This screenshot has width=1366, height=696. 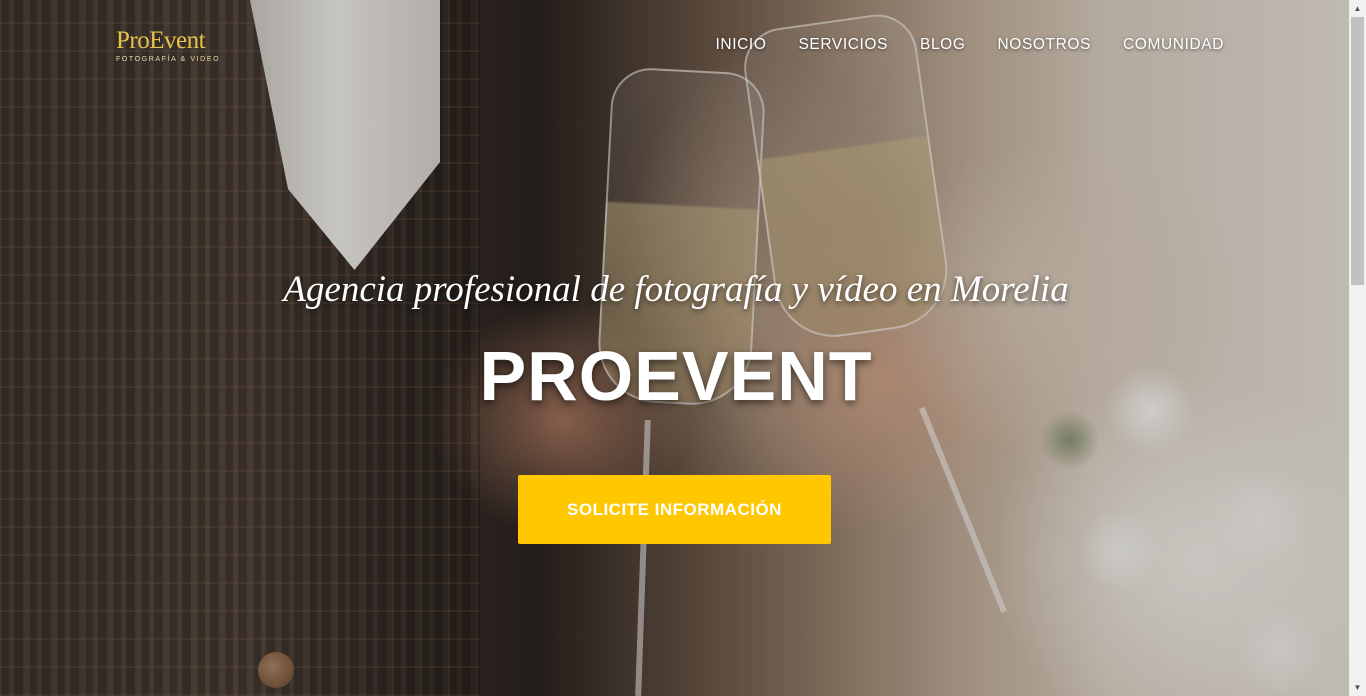 I want to click on hero-title: PROEVENT, so click(x=676, y=376).